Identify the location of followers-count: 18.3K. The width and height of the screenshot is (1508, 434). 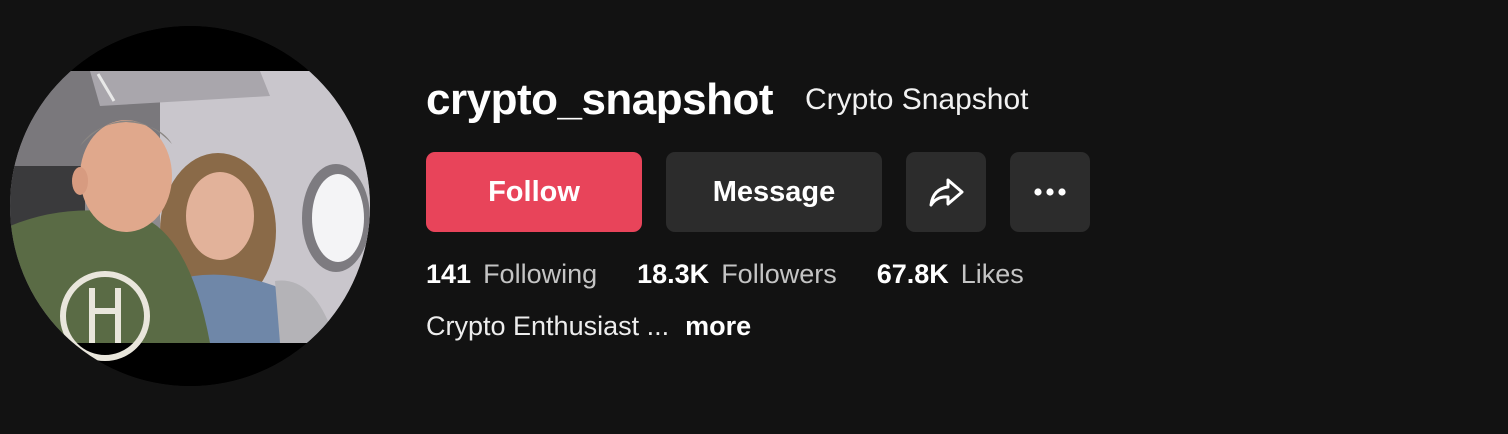
(673, 273).